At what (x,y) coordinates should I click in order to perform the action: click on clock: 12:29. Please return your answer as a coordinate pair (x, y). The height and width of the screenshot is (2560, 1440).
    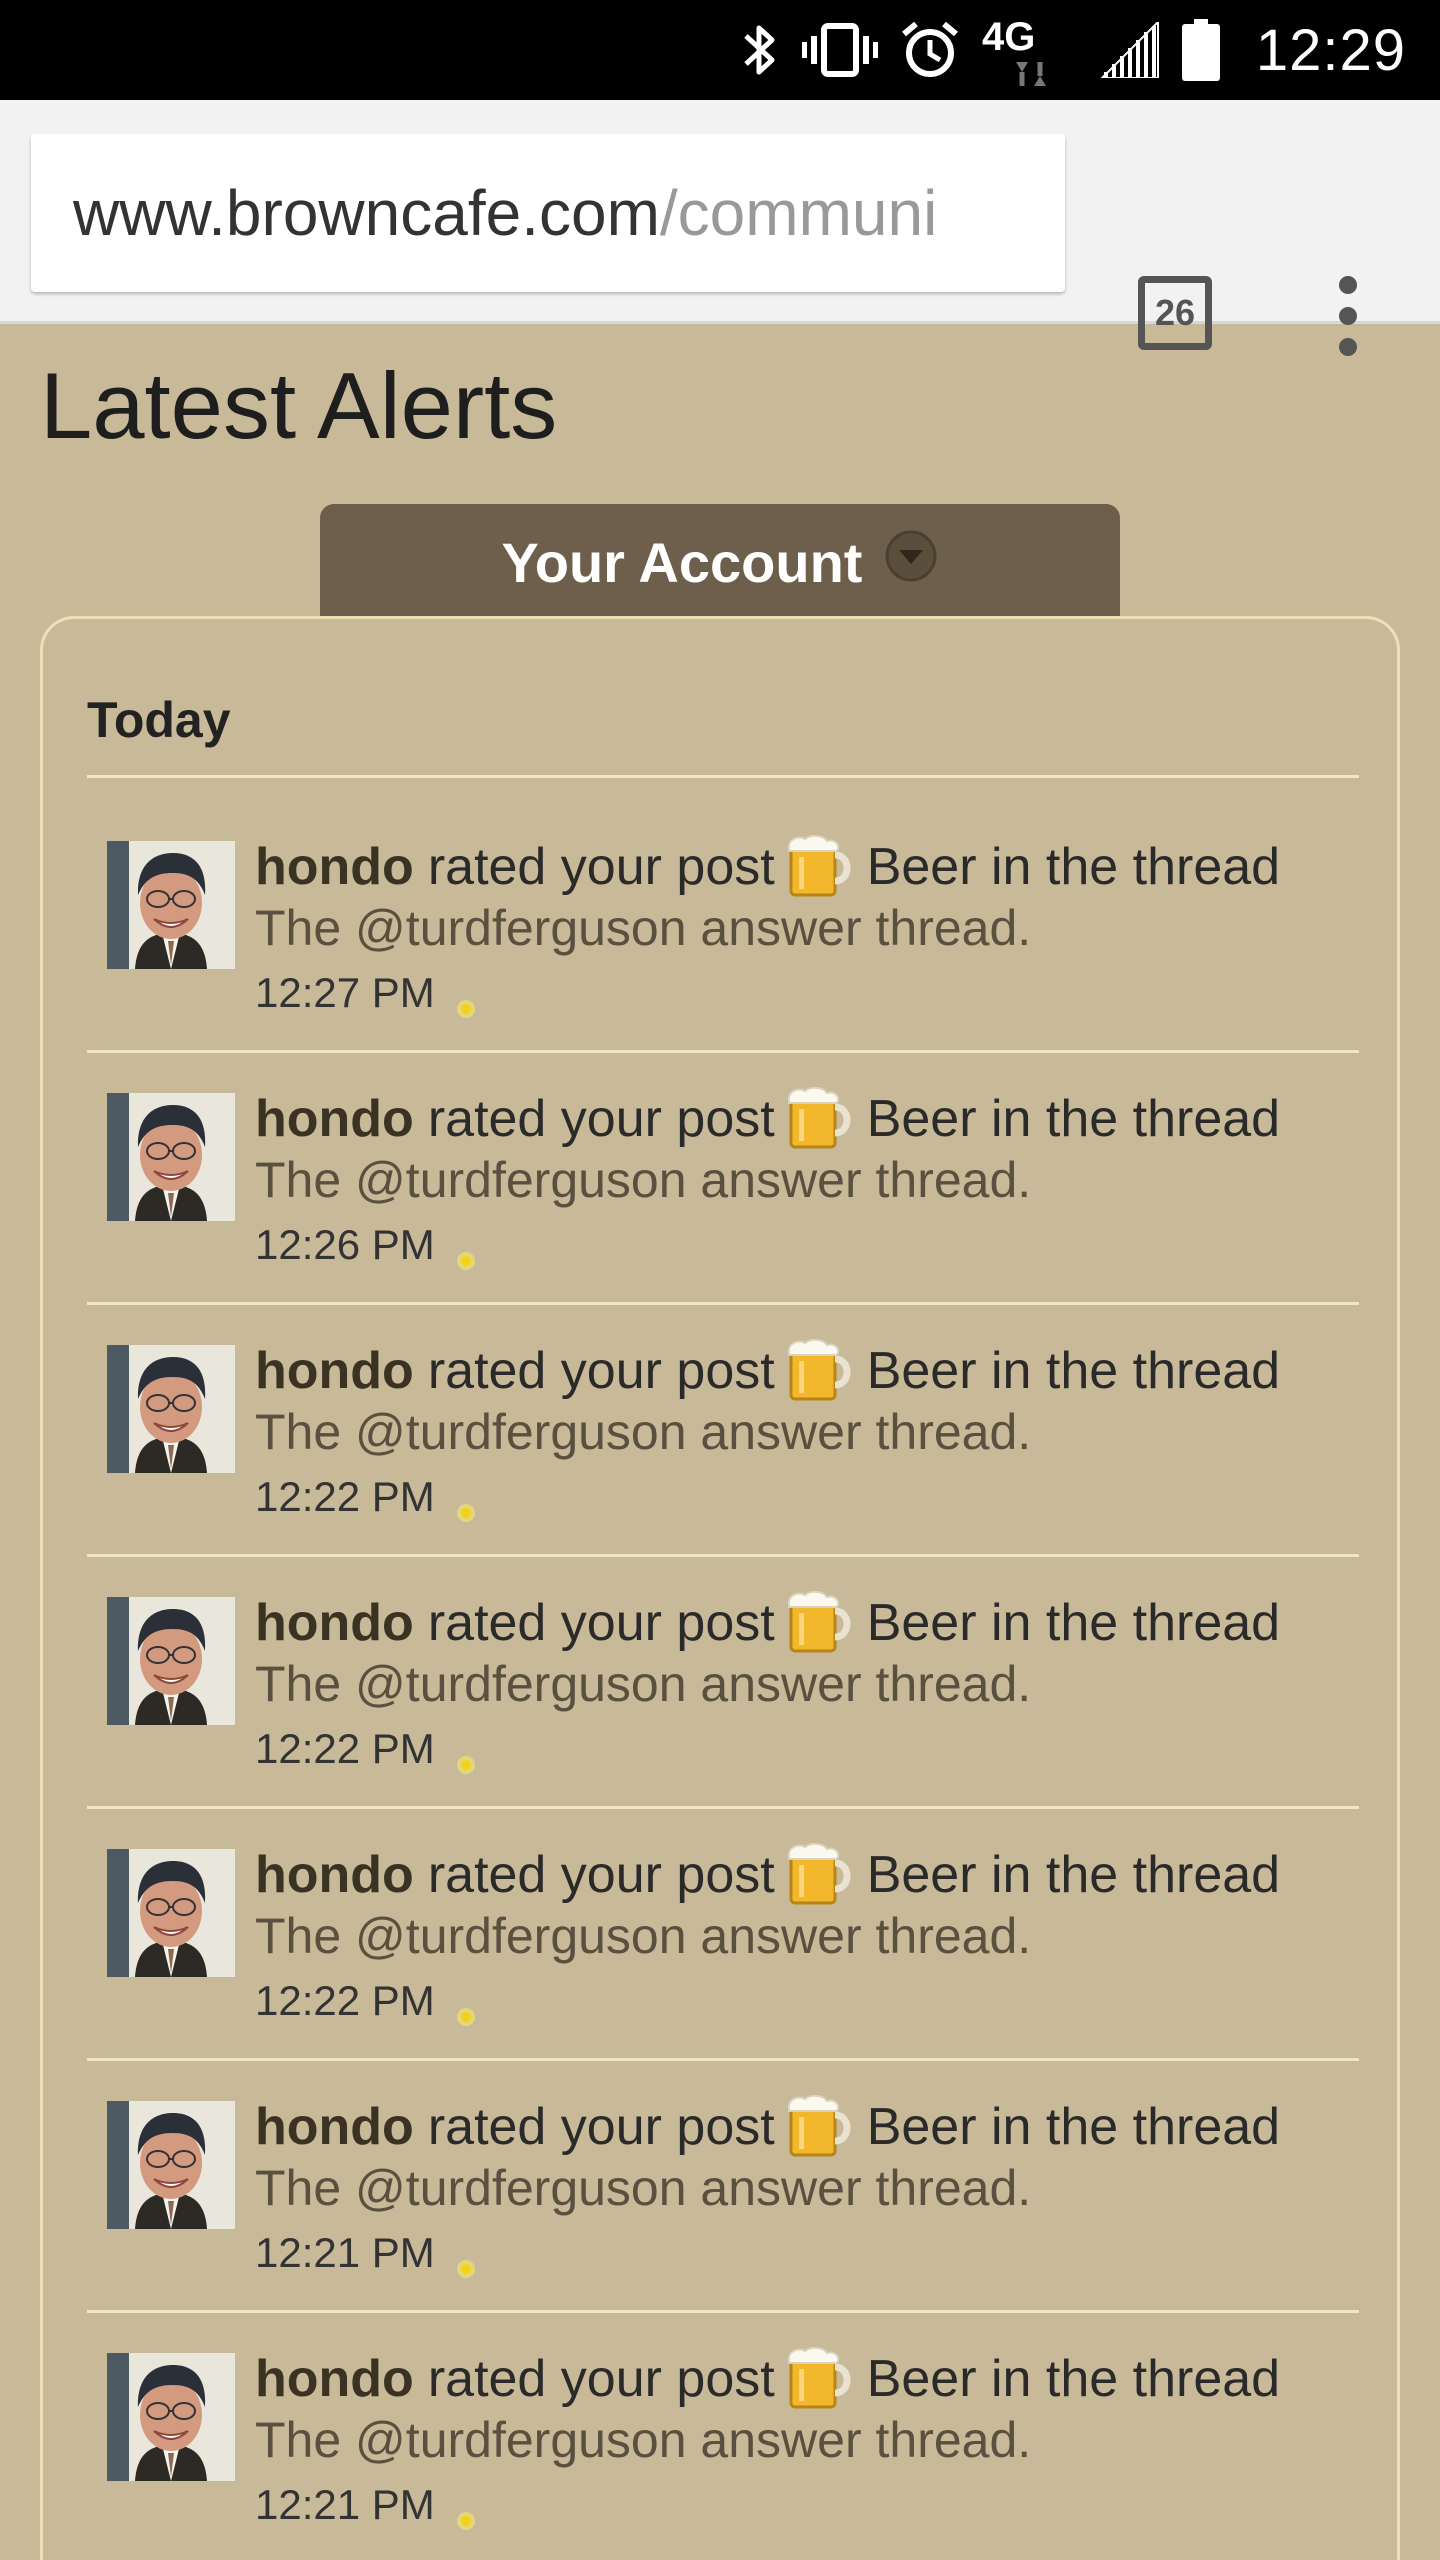
    Looking at the image, I should click on (1330, 50).